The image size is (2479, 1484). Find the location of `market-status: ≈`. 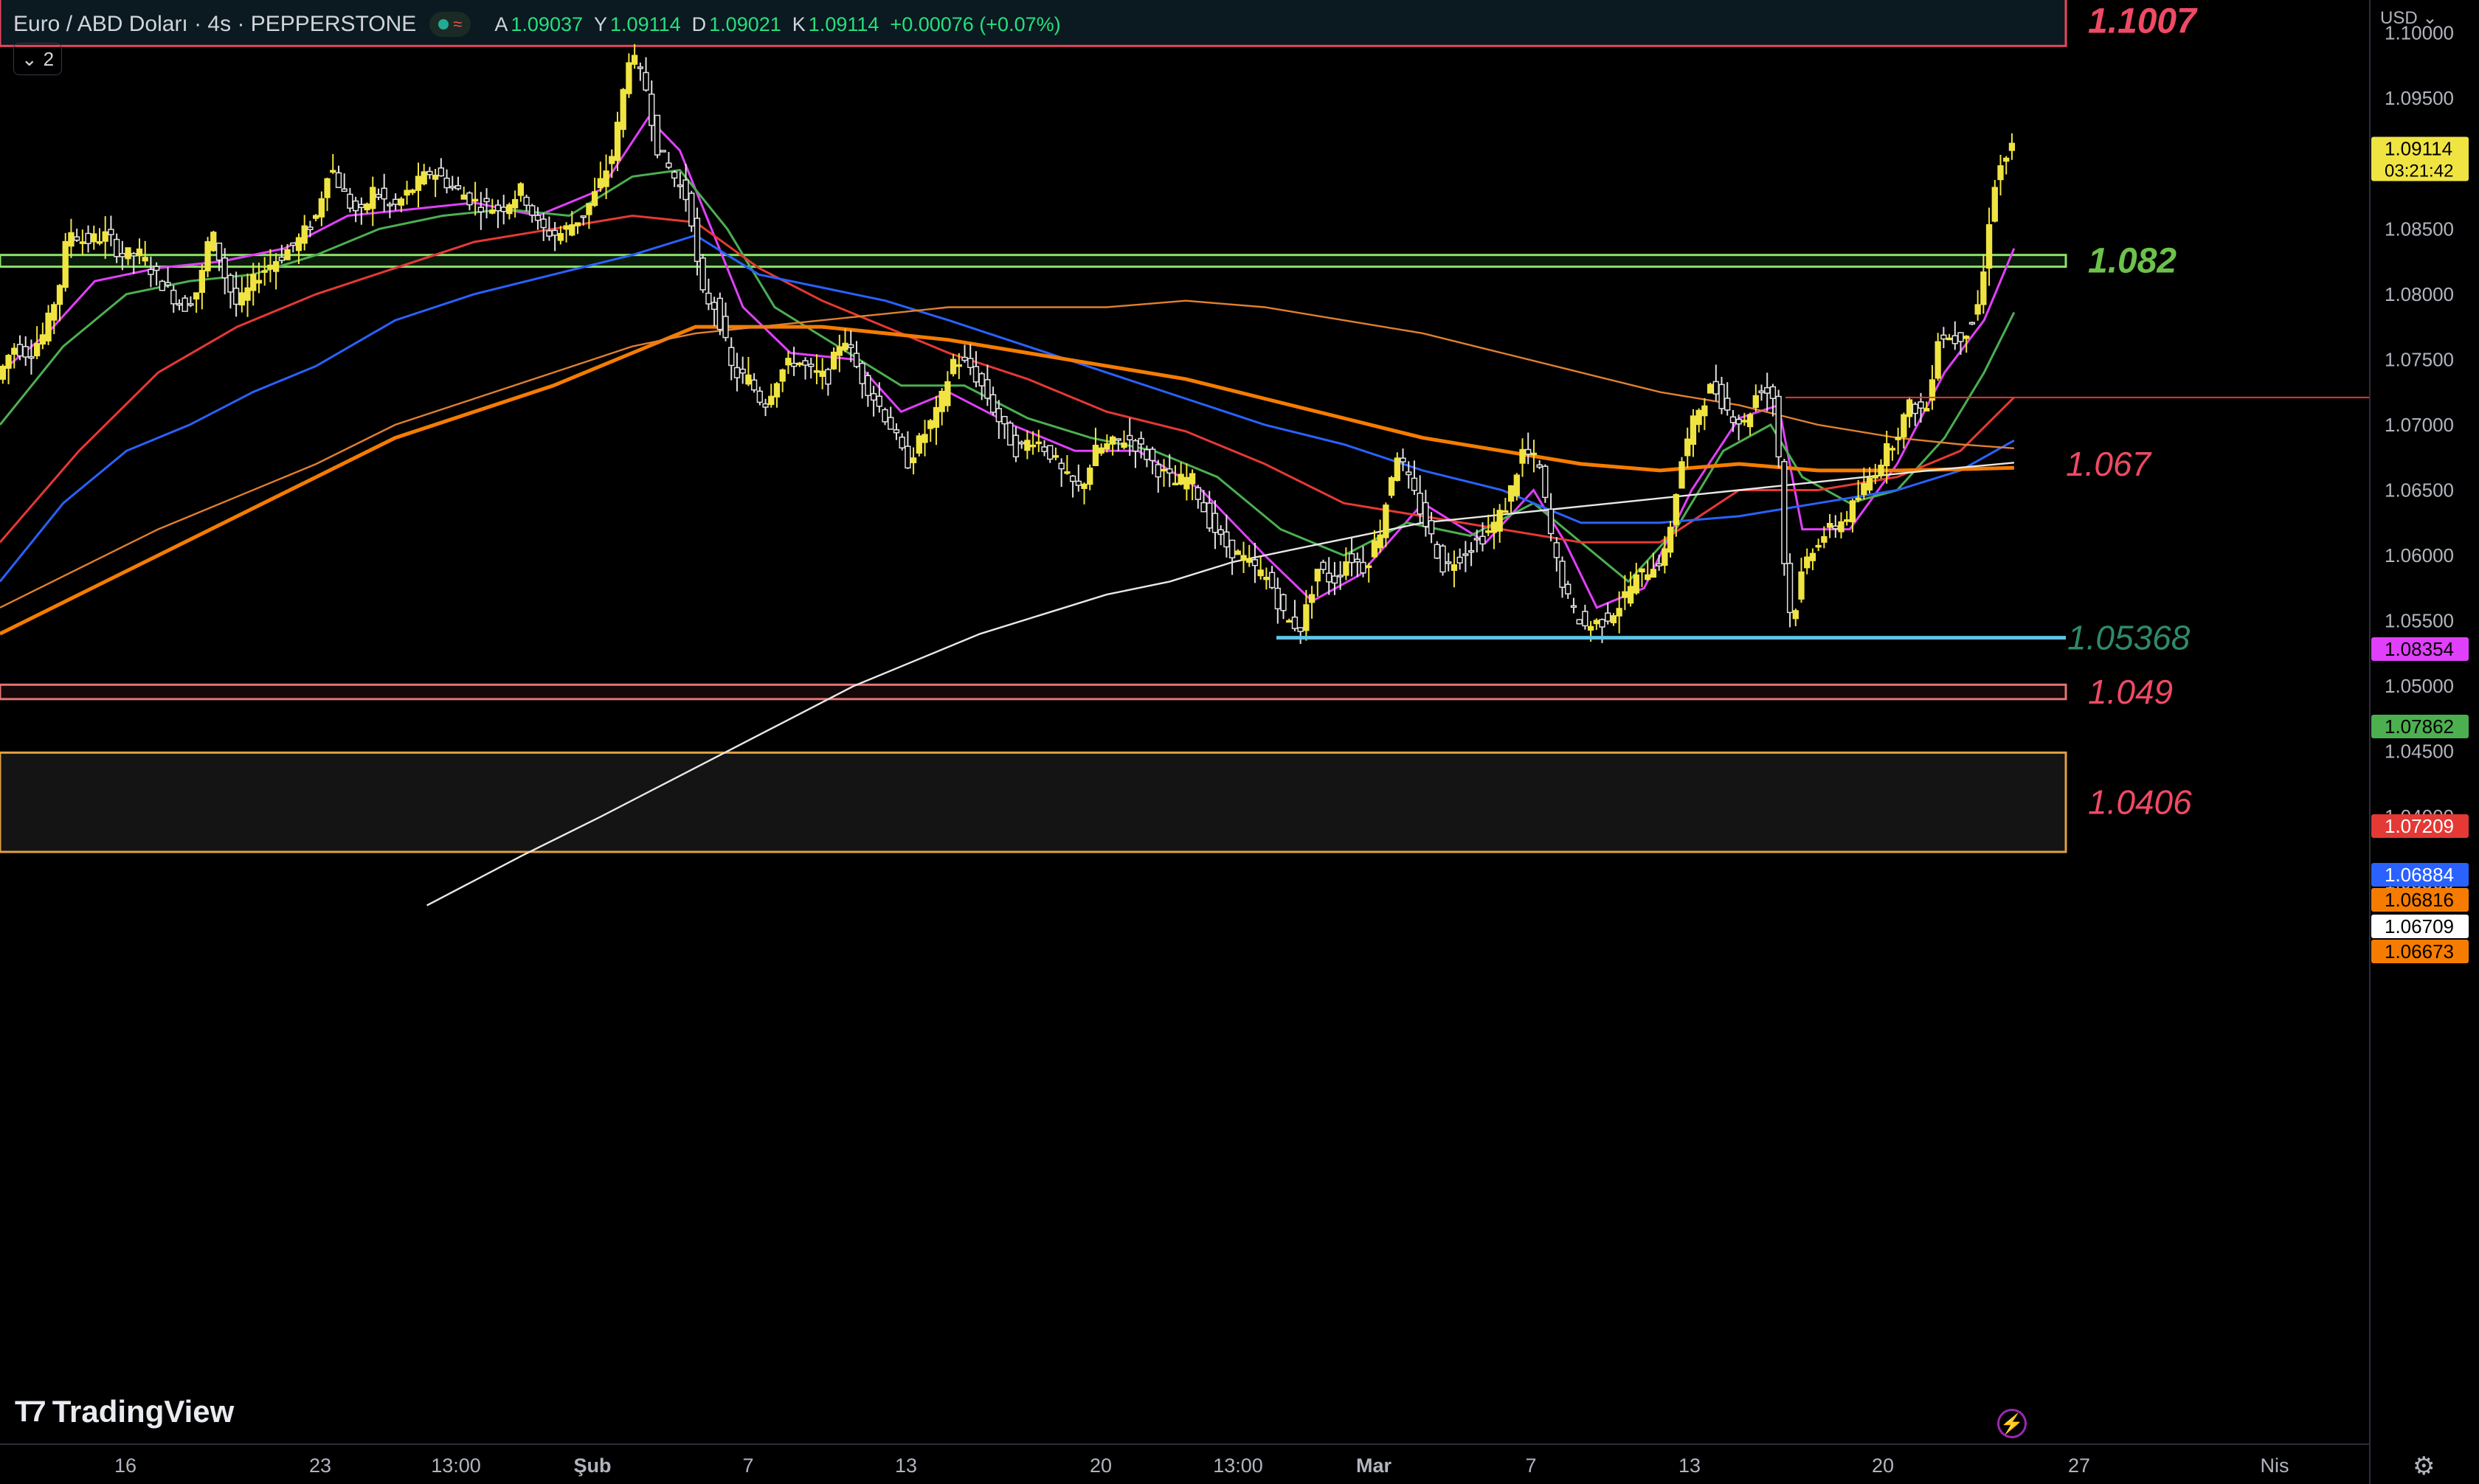

market-status: ≈ is located at coordinates (450, 24).